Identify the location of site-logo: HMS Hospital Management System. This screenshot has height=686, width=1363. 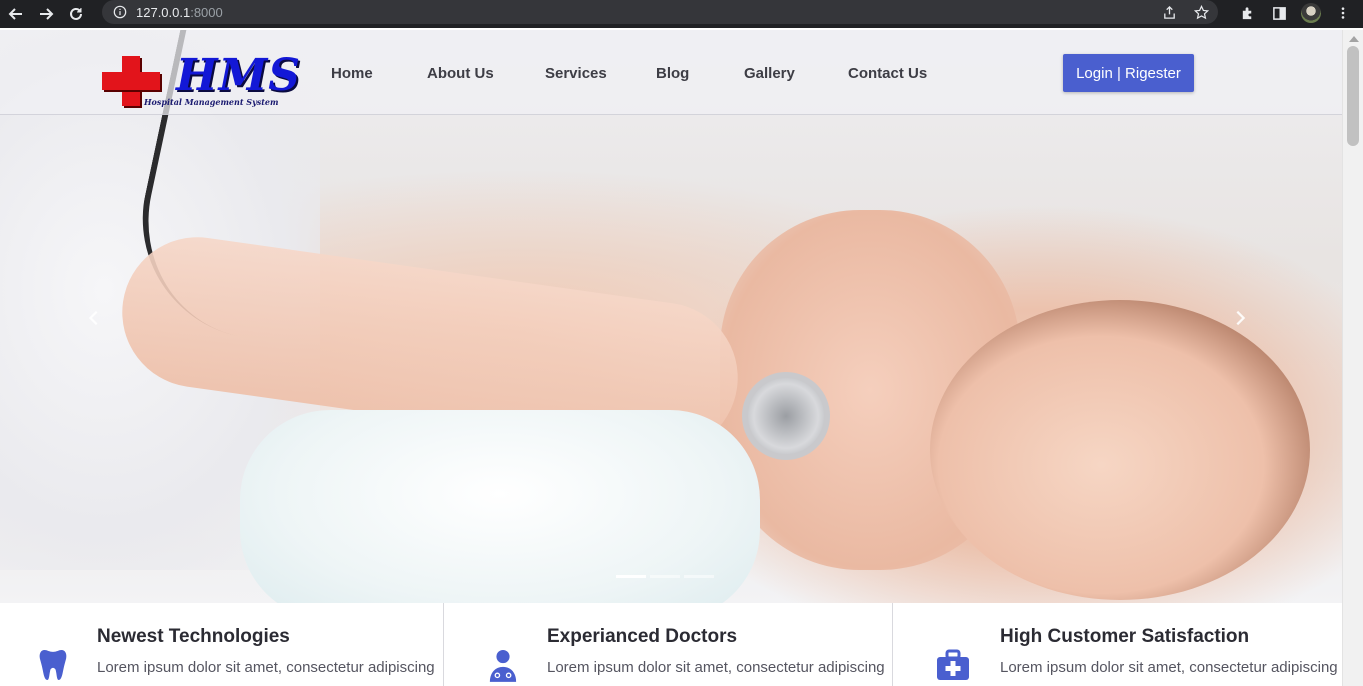
(201, 83).